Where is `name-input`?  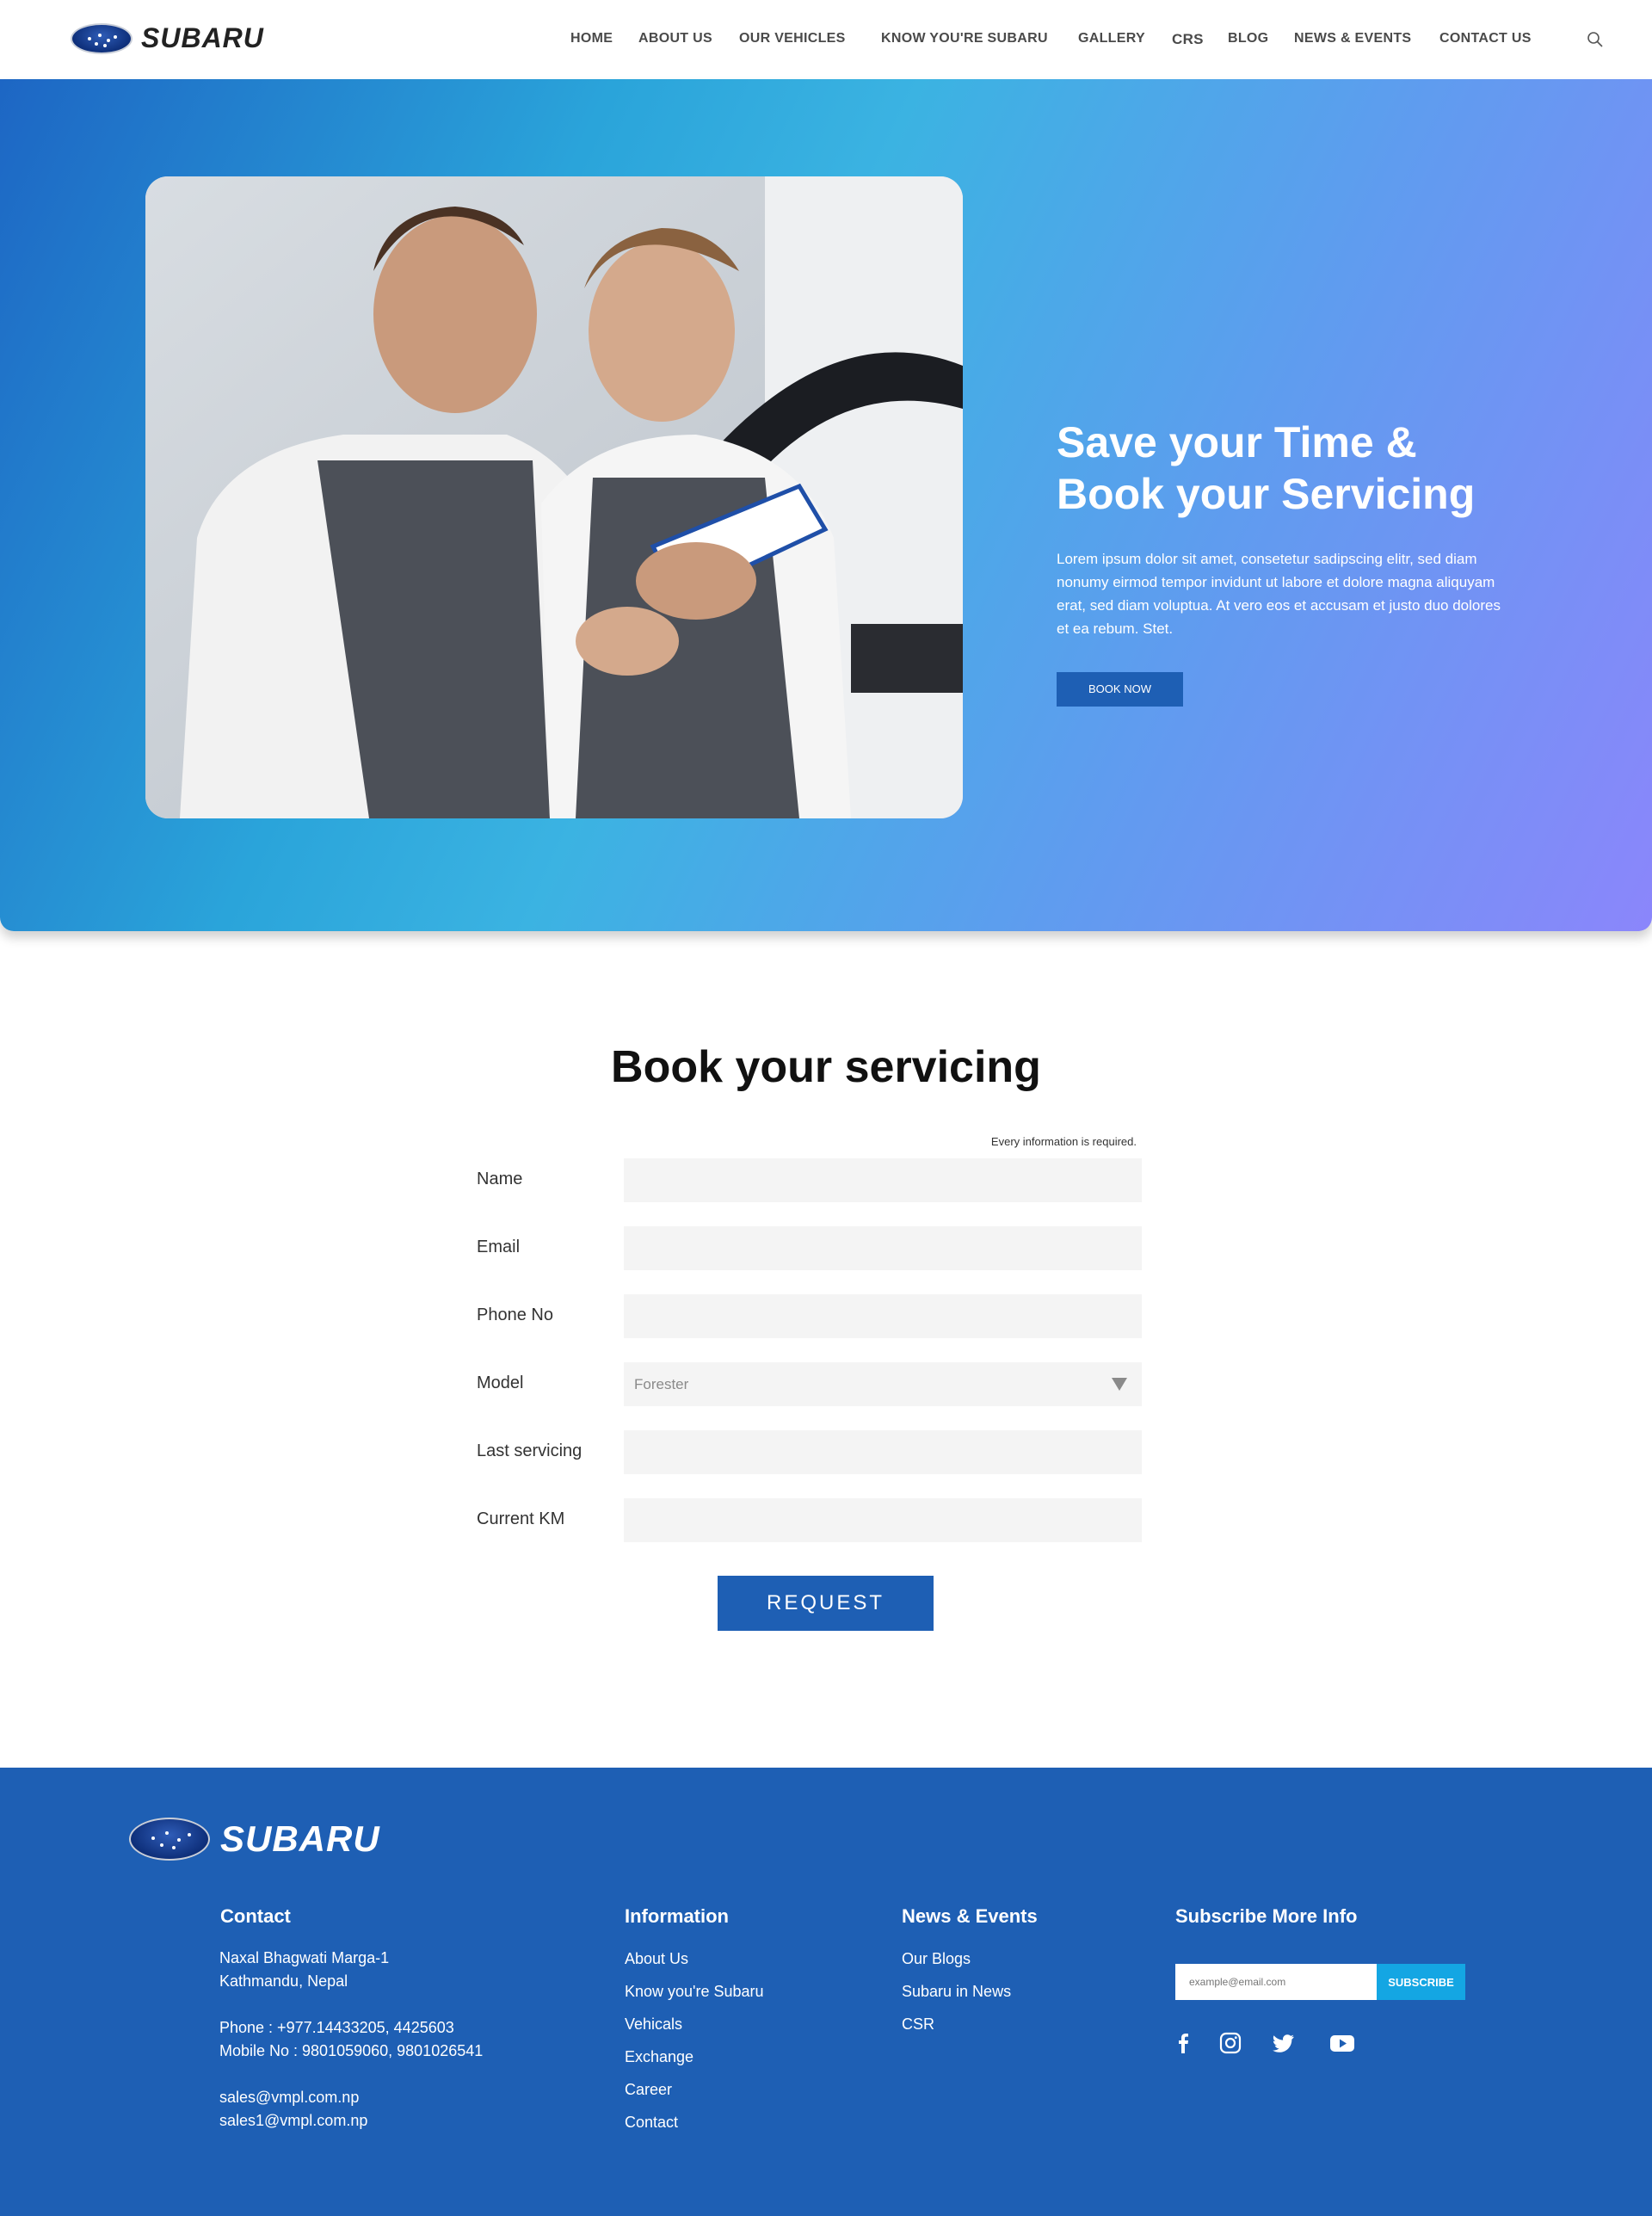
name-input is located at coordinates (883, 1180).